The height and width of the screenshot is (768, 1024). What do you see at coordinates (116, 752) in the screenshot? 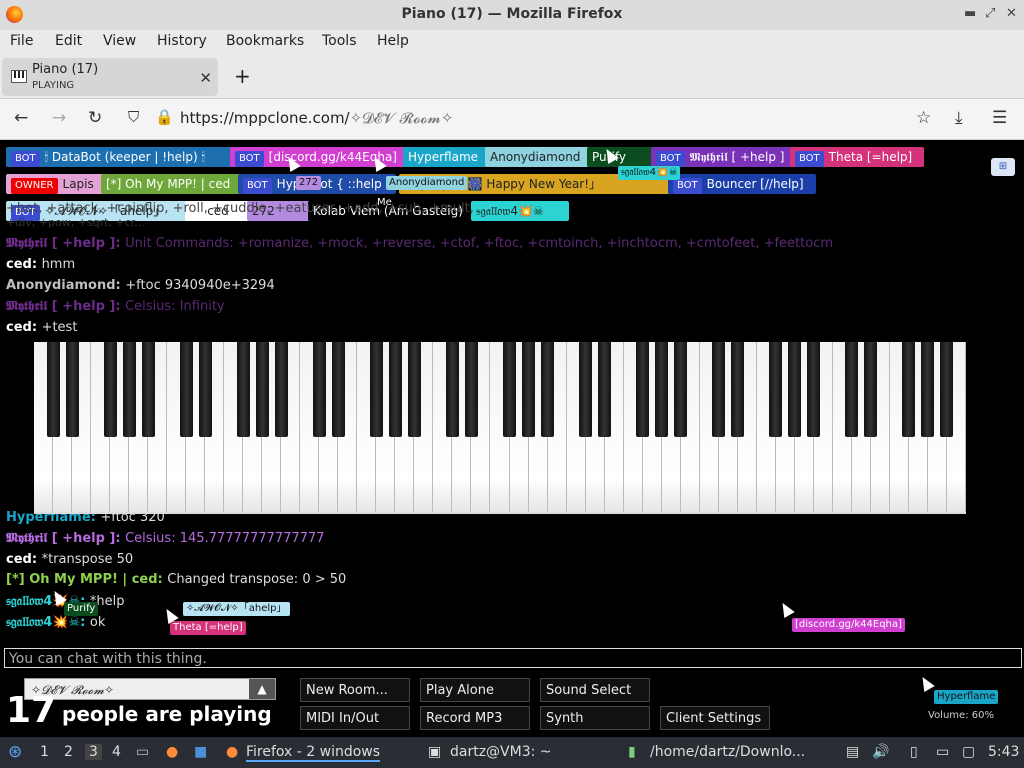
I see `workspace-4: 4` at bounding box center [116, 752].